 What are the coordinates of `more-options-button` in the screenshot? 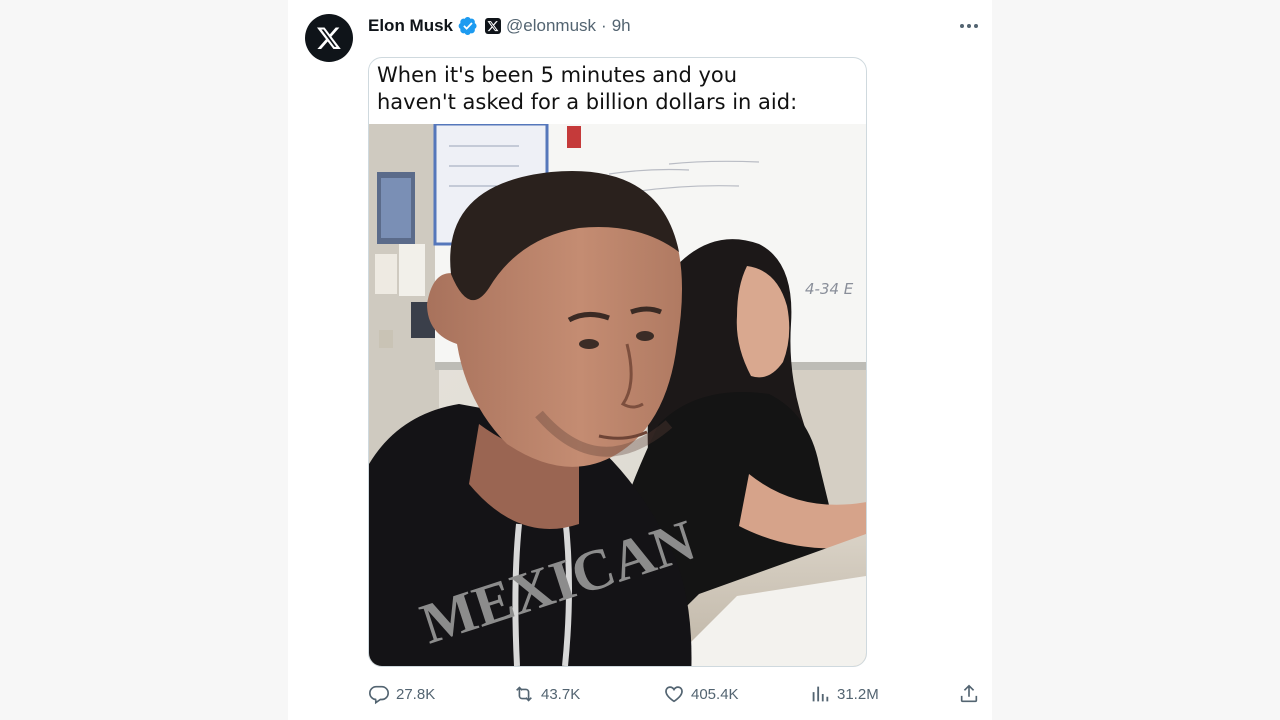 It's located at (969, 26).